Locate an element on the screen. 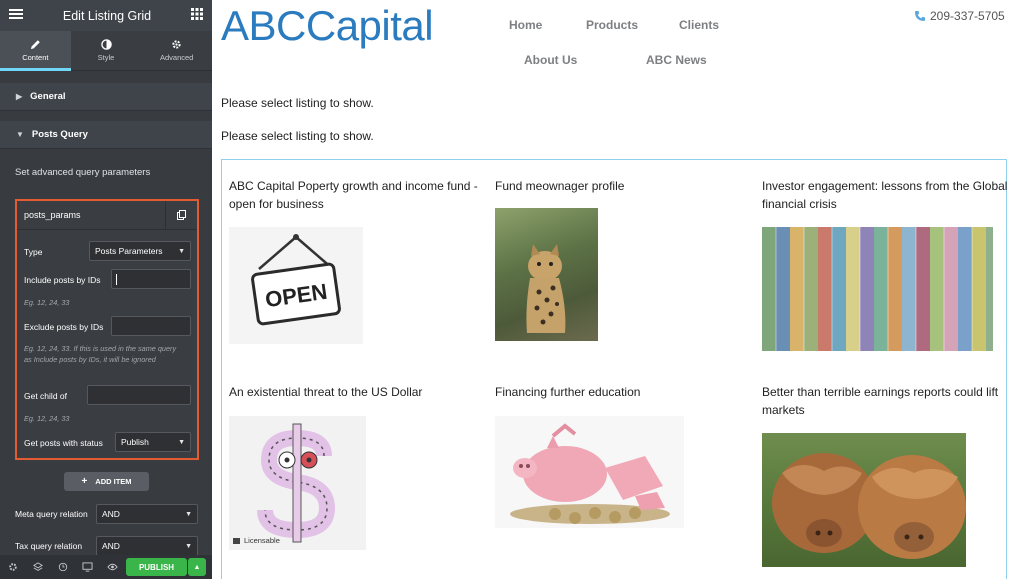 The height and width of the screenshot is (579, 1024). licensable-badge: Licensable is located at coordinates (256, 540).